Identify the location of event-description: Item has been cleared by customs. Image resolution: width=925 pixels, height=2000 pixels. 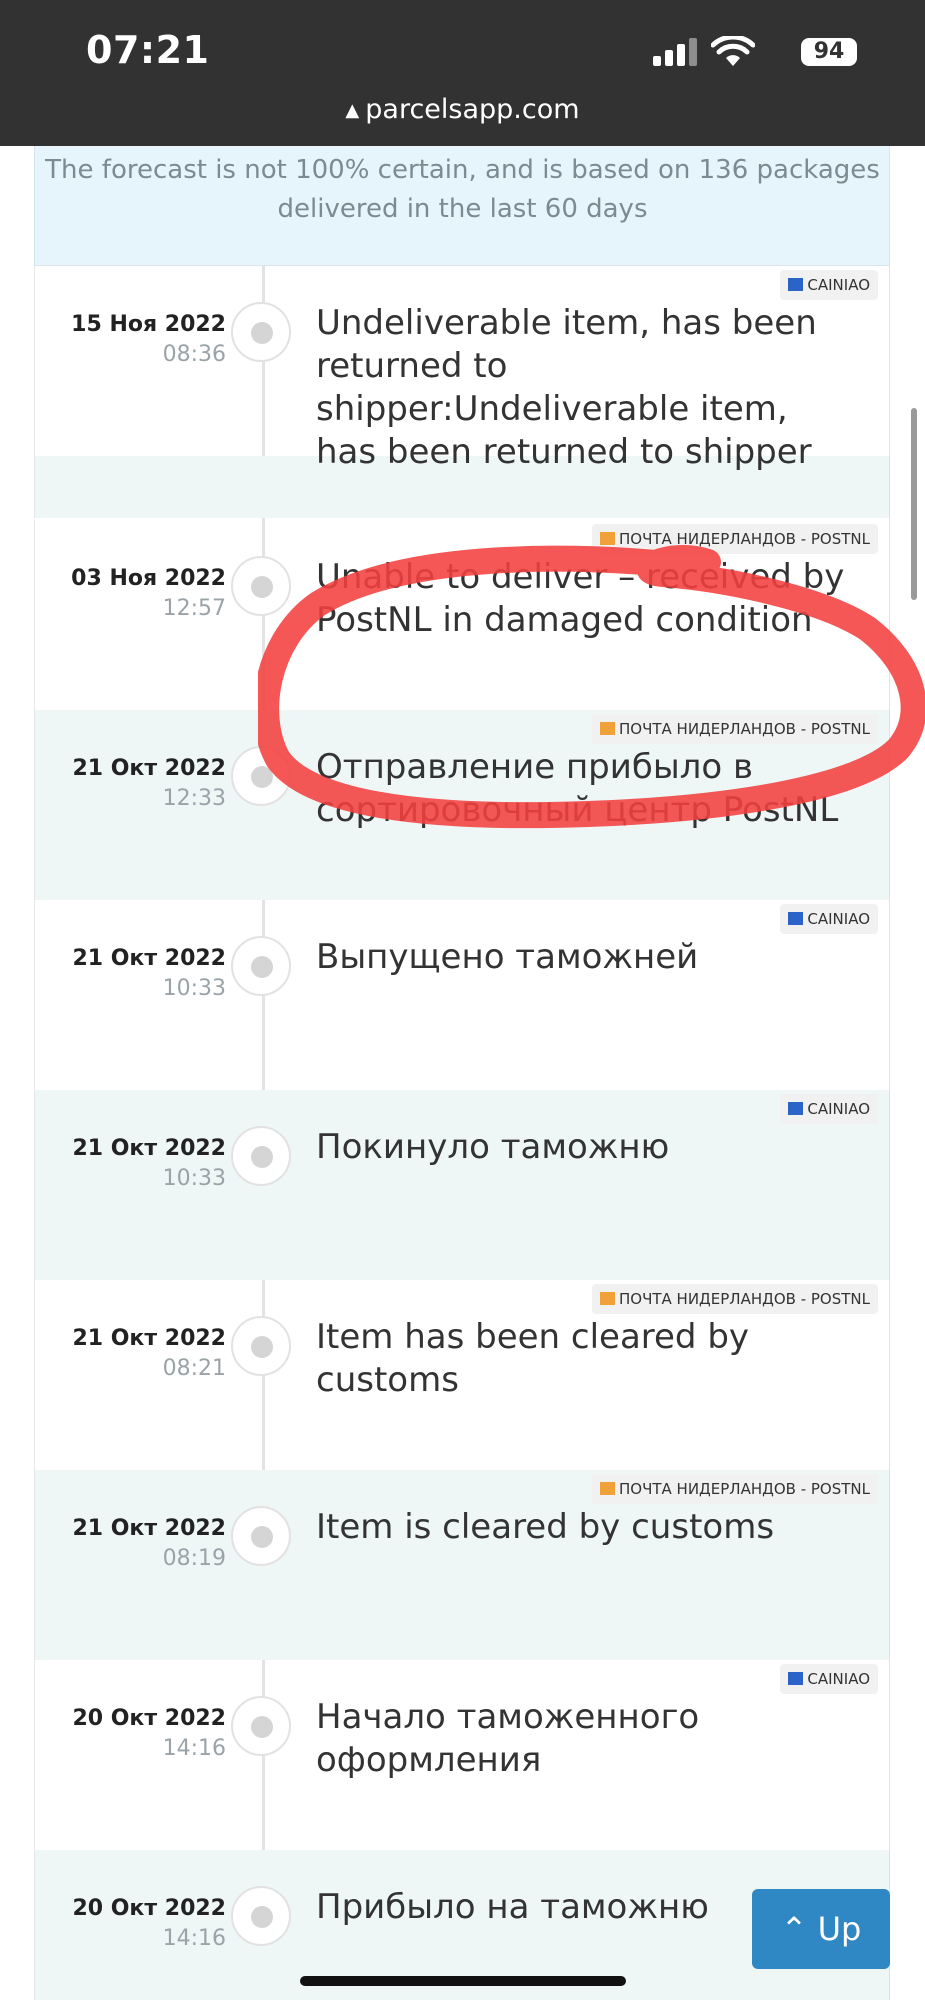
(533, 1358).